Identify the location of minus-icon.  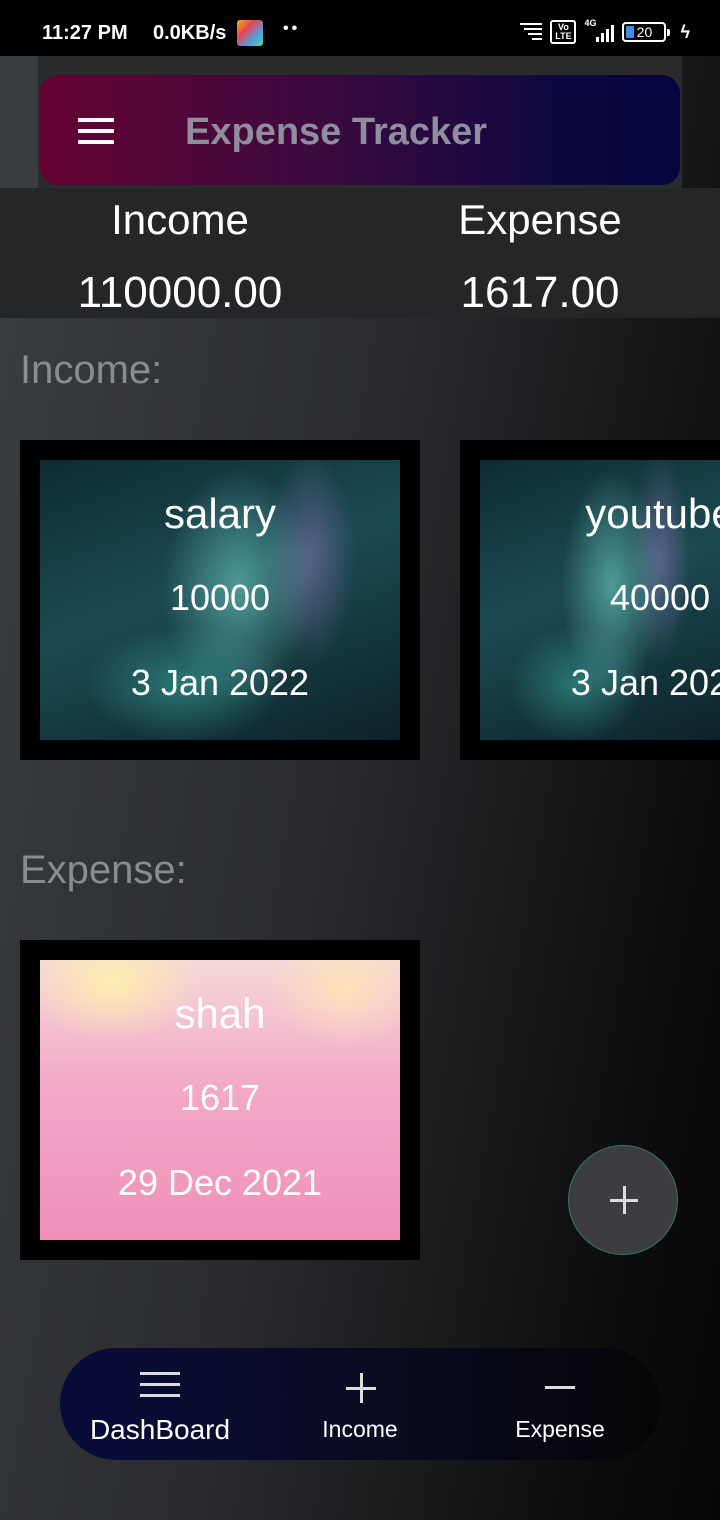
(560, 1387).